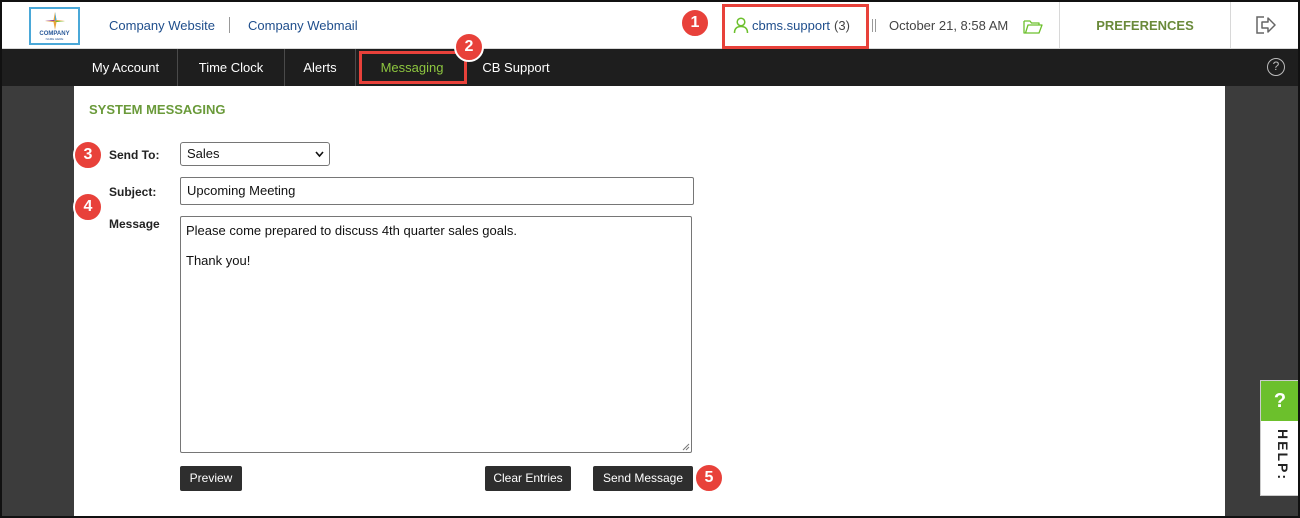 The image size is (1300, 518). Describe the element at coordinates (709, 478) in the screenshot. I see `annotation-badge-5: 5` at that location.